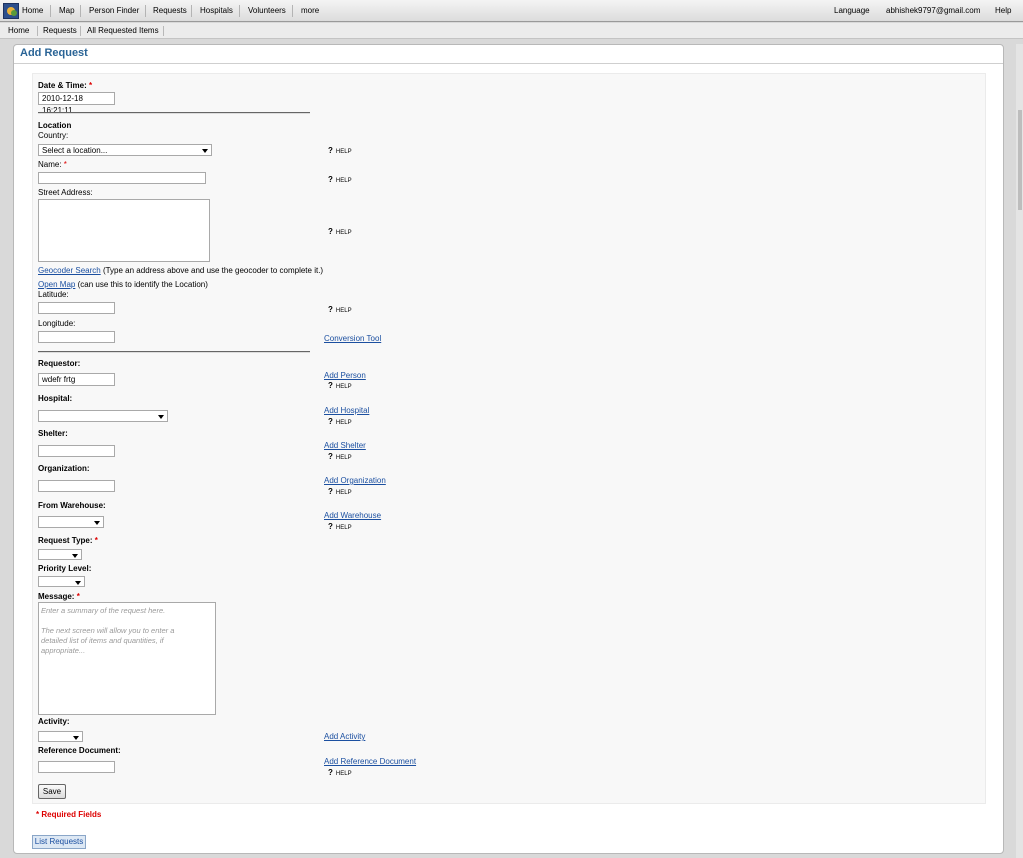 Image resolution: width=1023 pixels, height=858 pixels. Describe the element at coordinates (340, 150) in the screenshot. I see `help-country: ? HELP` at that location.